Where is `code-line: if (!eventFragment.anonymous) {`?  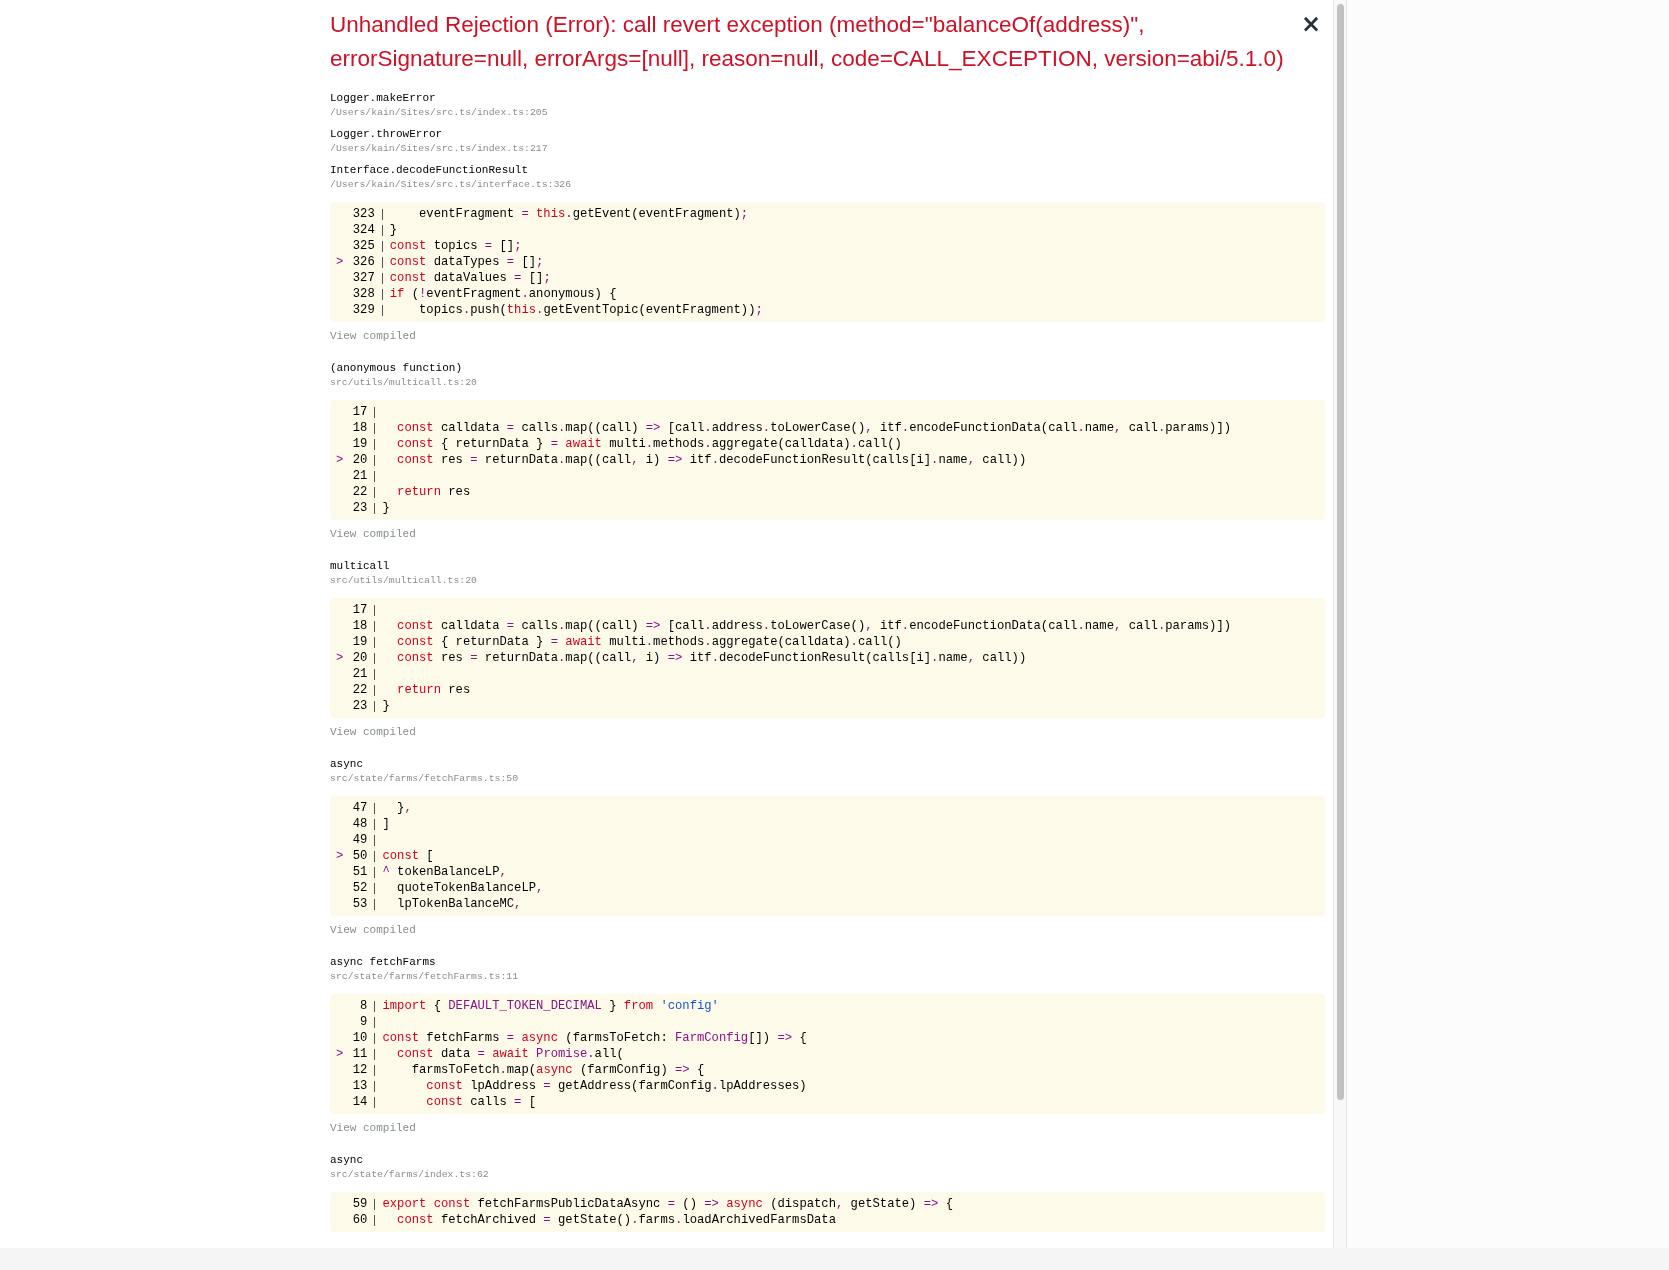
code-line: if (!eventFragment.anonymous) { is located at coordinates (503, 294).